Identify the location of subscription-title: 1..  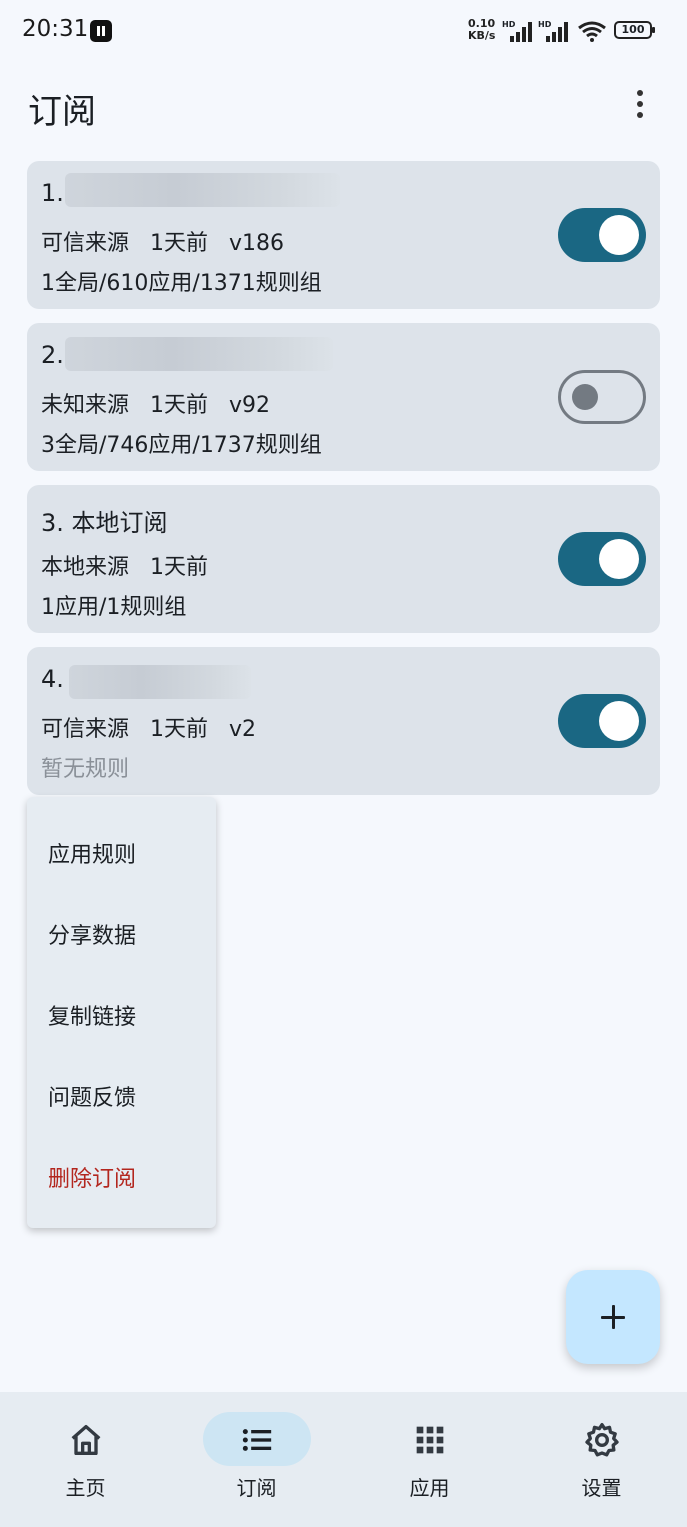
(52, 193).